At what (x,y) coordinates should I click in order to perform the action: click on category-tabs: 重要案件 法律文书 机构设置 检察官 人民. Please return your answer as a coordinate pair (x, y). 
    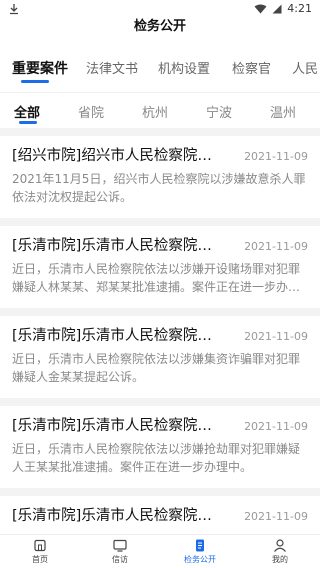
    Looking at the image, I should click on (160, 67).